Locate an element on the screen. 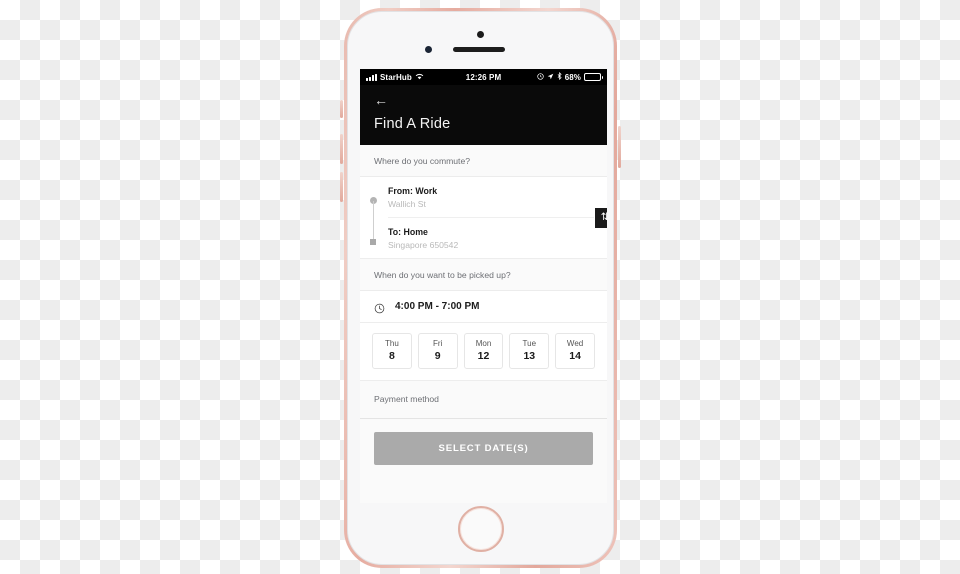  cta-container: SELECT DATE(S) is located at coordinates (483, 448).